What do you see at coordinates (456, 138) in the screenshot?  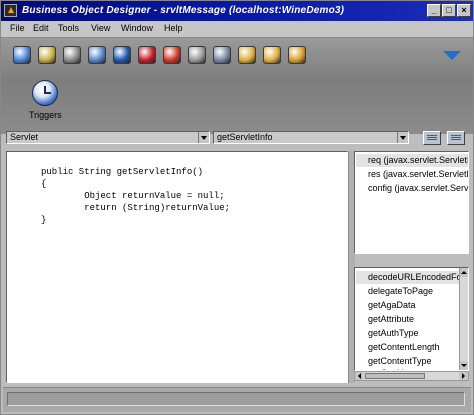 I see `detail-view-button` at bounding box center [456, 138].